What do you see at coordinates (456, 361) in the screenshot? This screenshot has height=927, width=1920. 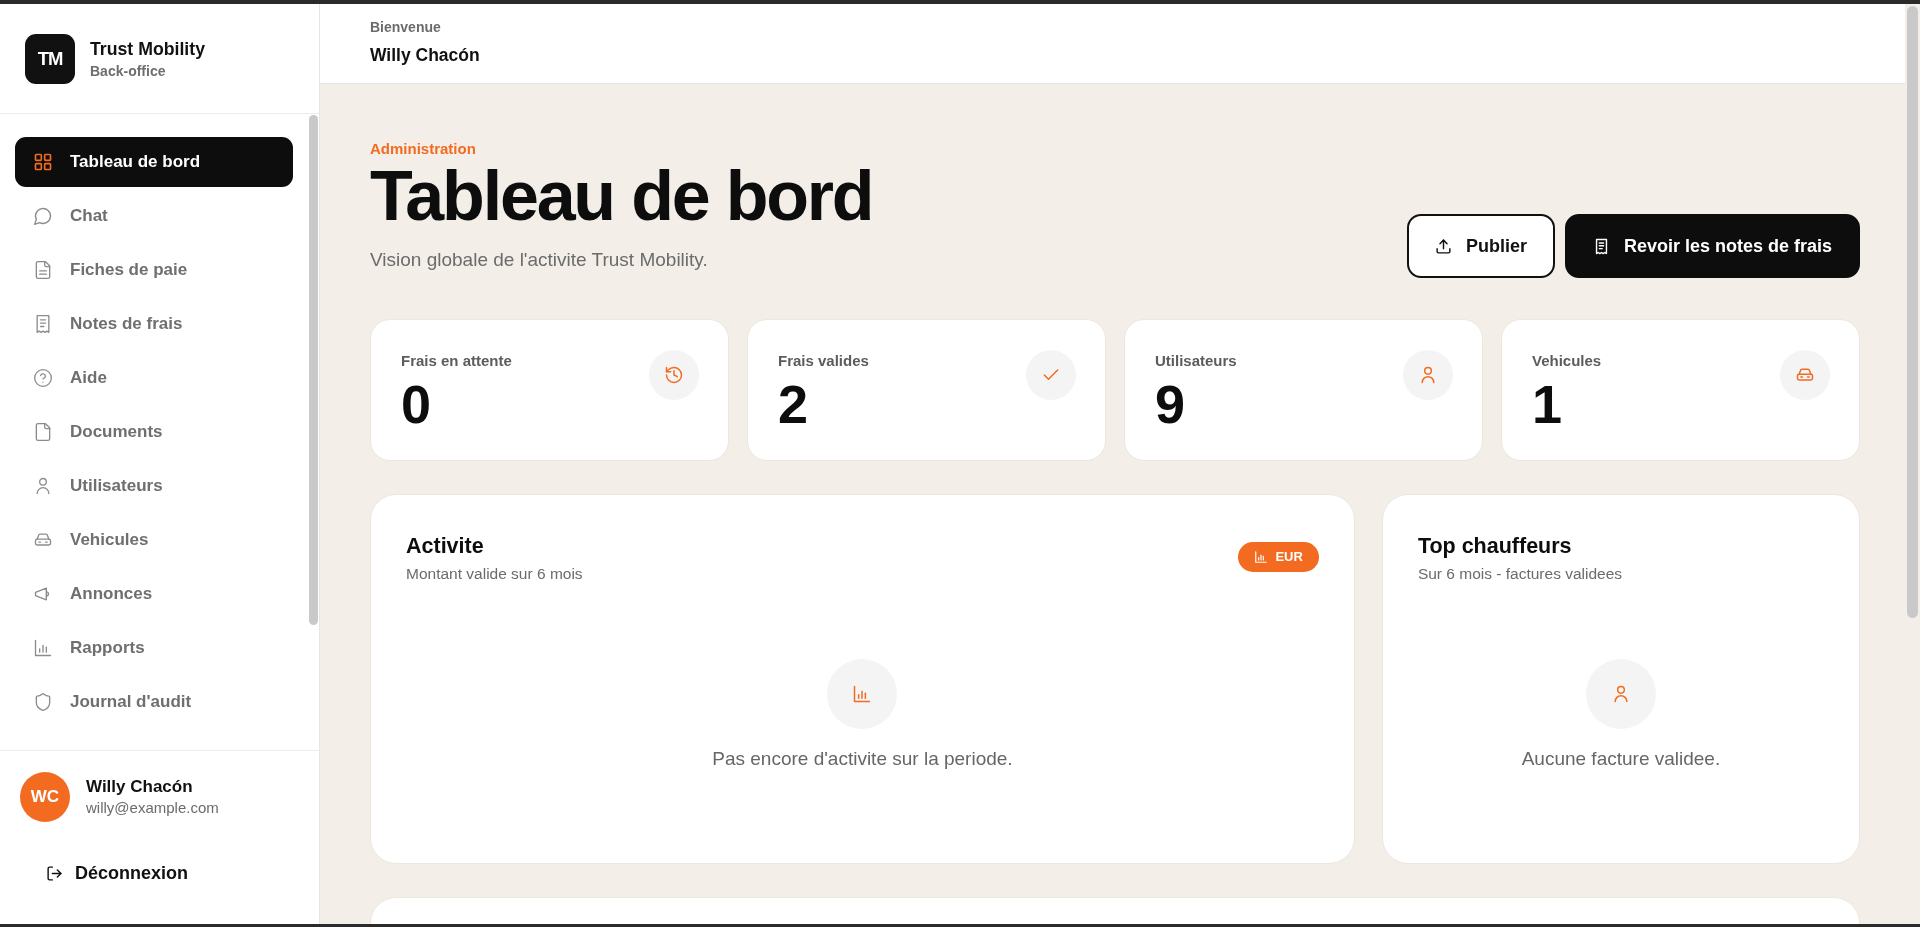 I see `stat-label: Frais en attente` at bounding box center [456, 361].